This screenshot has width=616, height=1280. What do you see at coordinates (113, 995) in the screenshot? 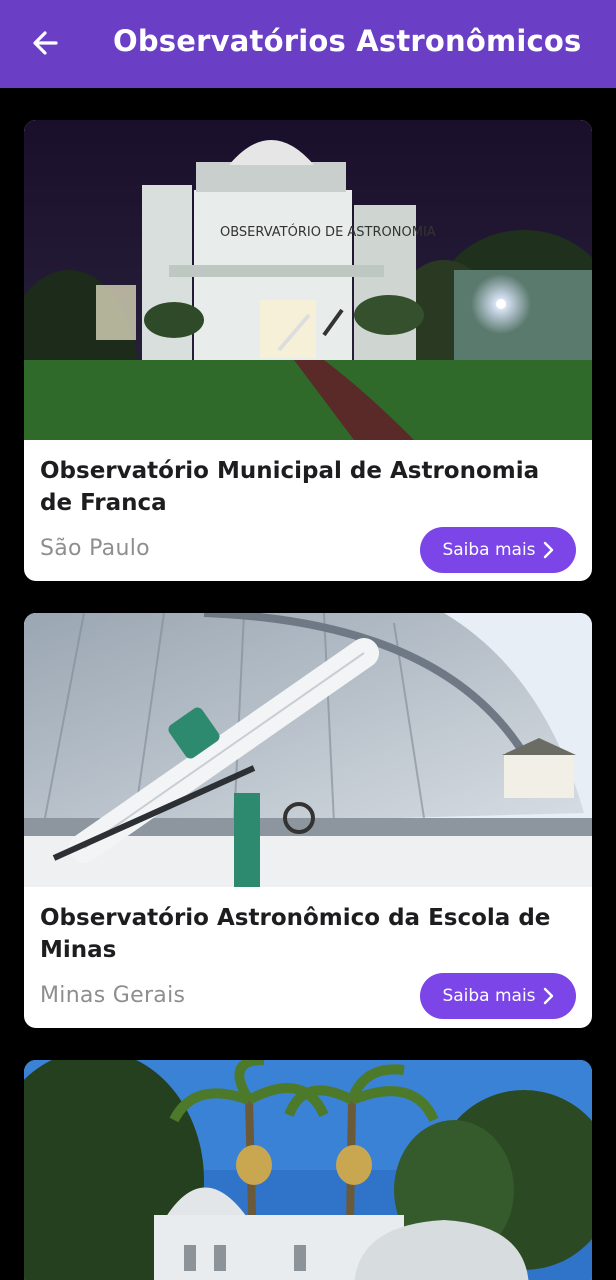
I see `observatory-state: Minas Gerais` at bounding box center [113, 995].